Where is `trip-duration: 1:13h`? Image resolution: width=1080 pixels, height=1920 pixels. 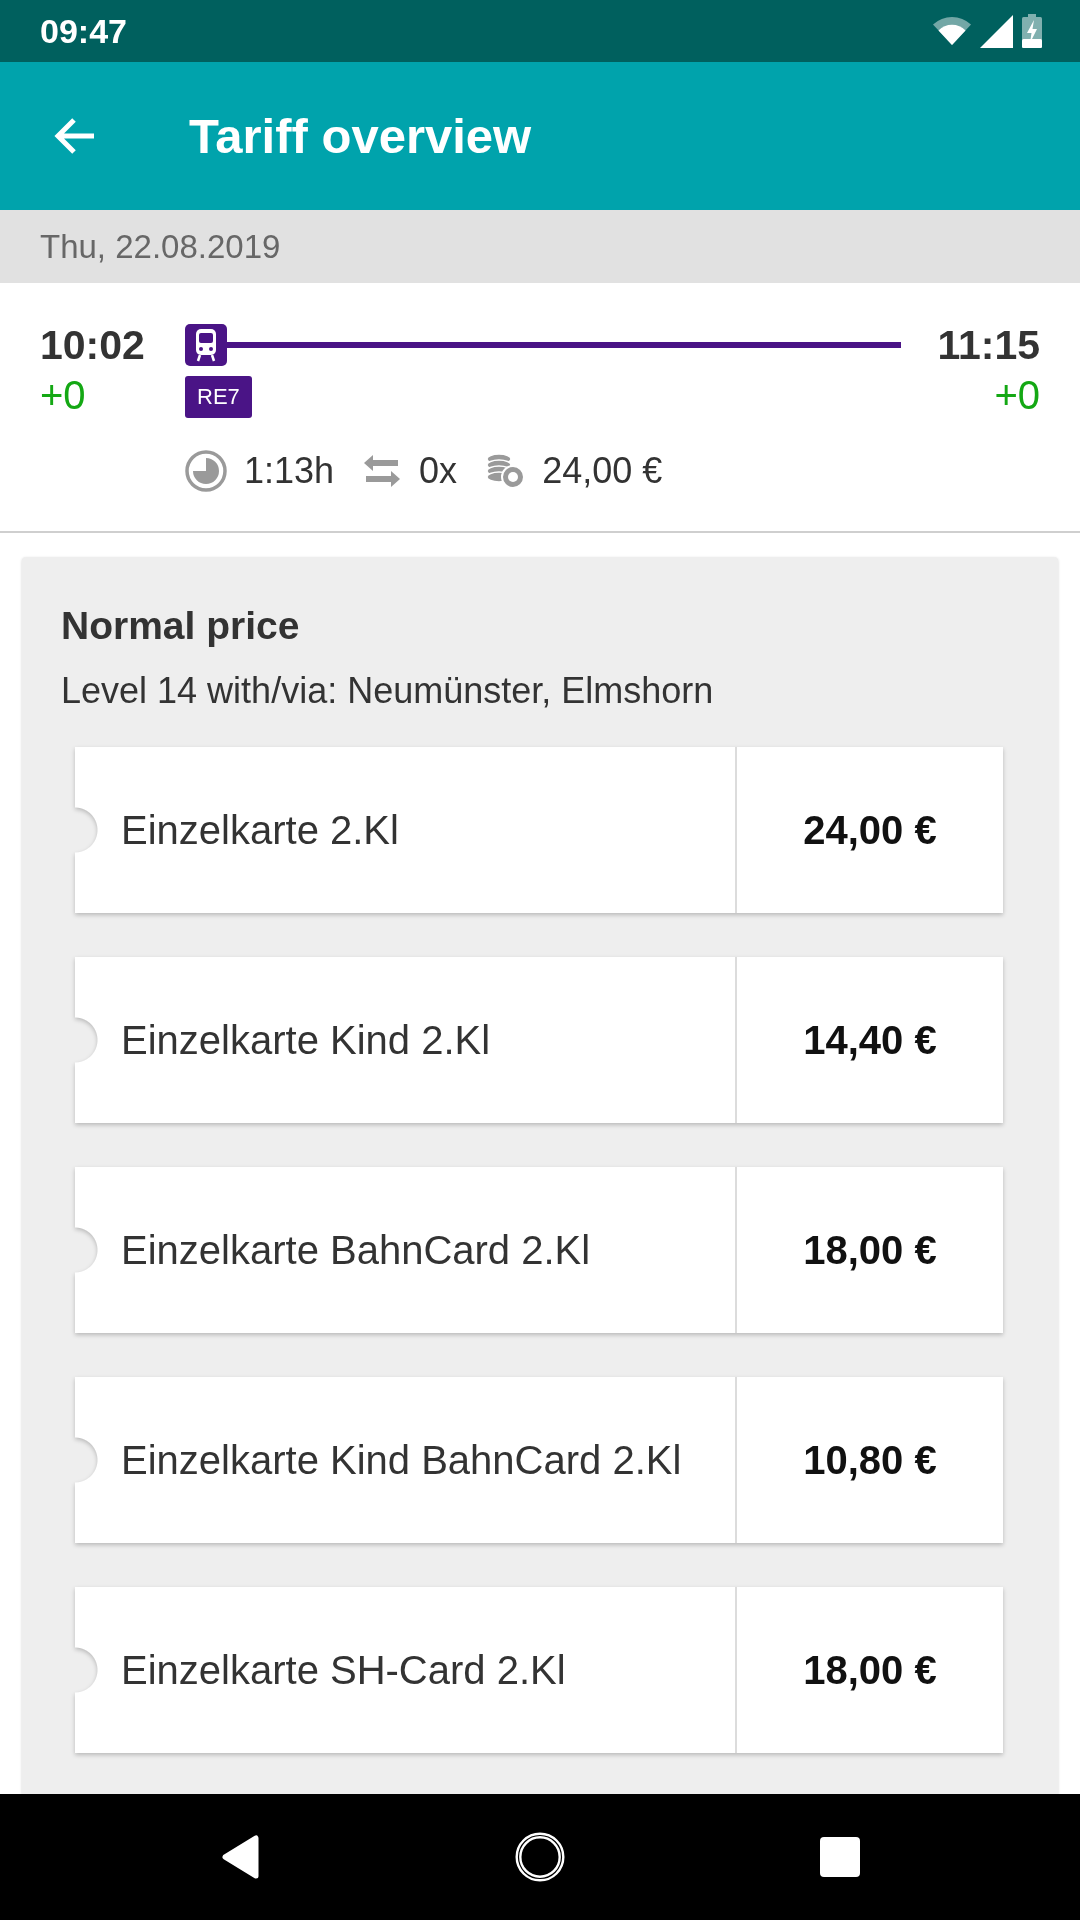 trip-duration: 1:13h is located at coordinates (289, 471).